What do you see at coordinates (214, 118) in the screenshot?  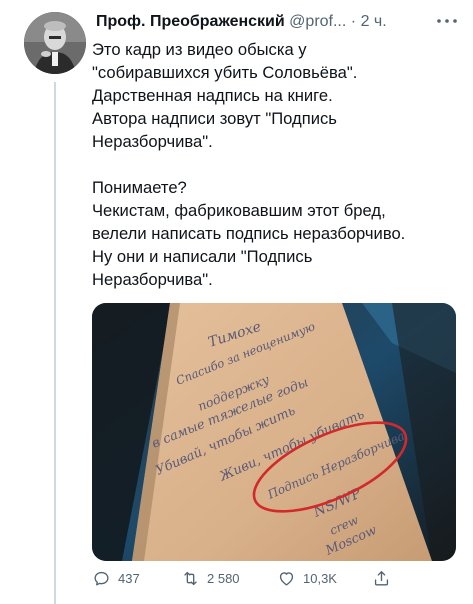 I see `text-line: Автора надписи зовут "Подпись` at bounding box center [214, 118].